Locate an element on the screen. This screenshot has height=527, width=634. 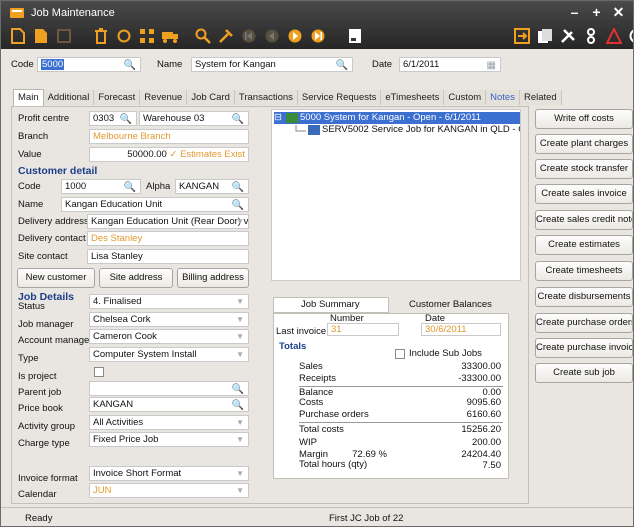
notes-icon is located at coordinates (355, 36).